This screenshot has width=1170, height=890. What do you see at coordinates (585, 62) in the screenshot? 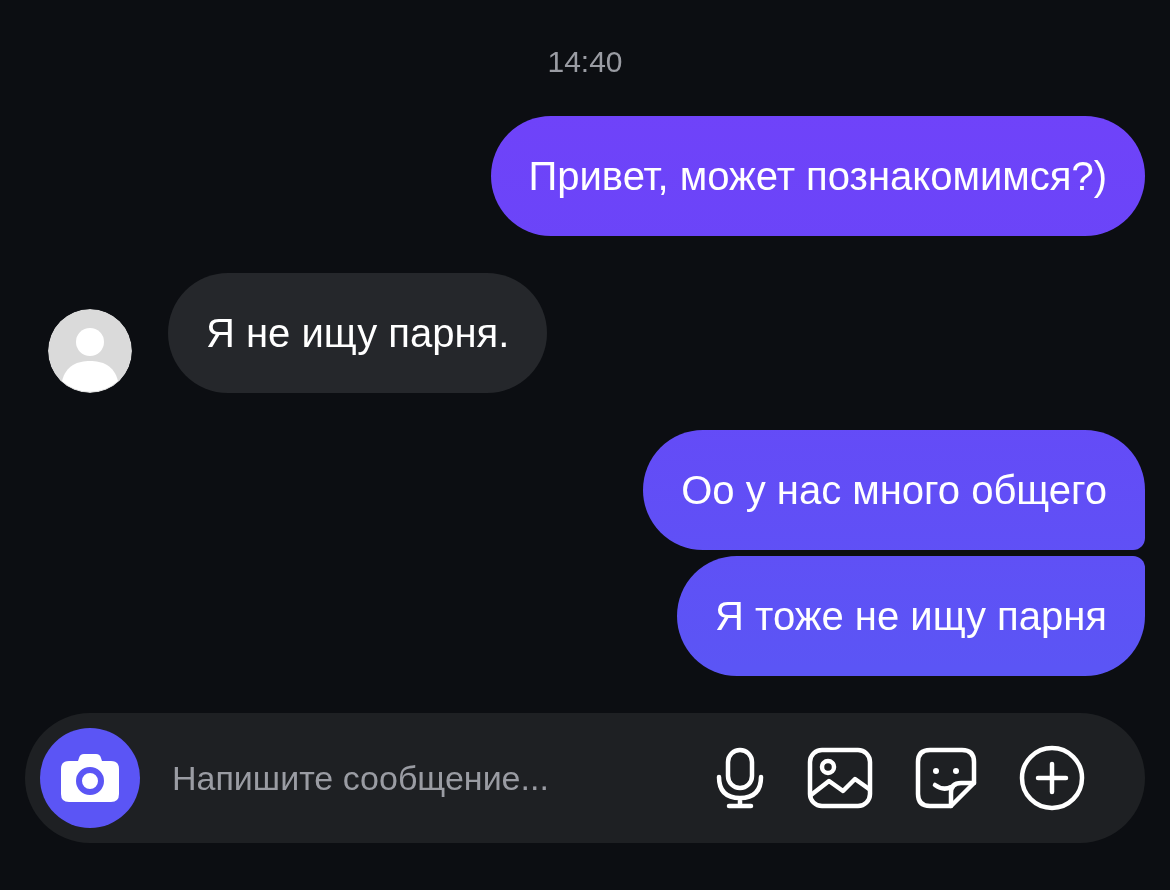
I see `timestamp: 14:40` at bounding box center [585, 62].